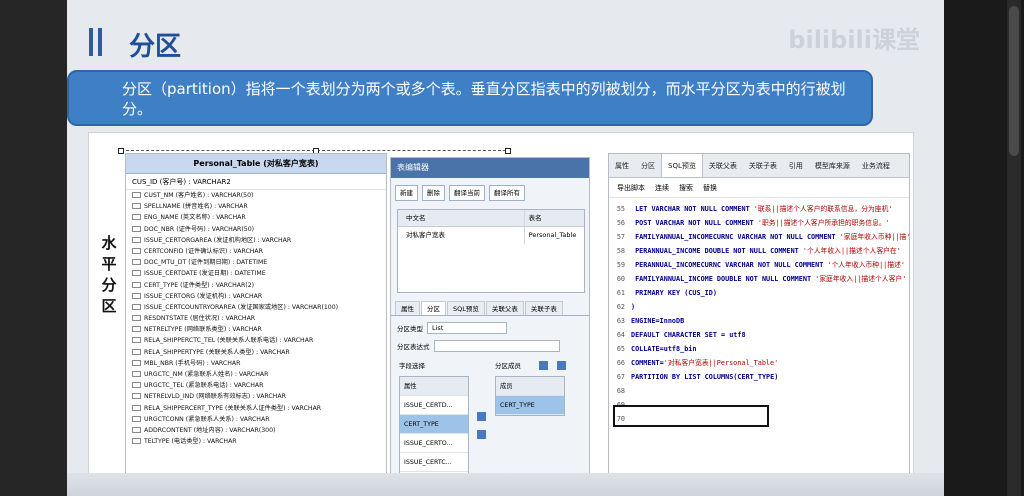 Image resolution: width=1024 pixels, height=496 pixels. Describe the element at coordinates (406, 193) in the screenshot. I see `new-button: 新建` at that location.